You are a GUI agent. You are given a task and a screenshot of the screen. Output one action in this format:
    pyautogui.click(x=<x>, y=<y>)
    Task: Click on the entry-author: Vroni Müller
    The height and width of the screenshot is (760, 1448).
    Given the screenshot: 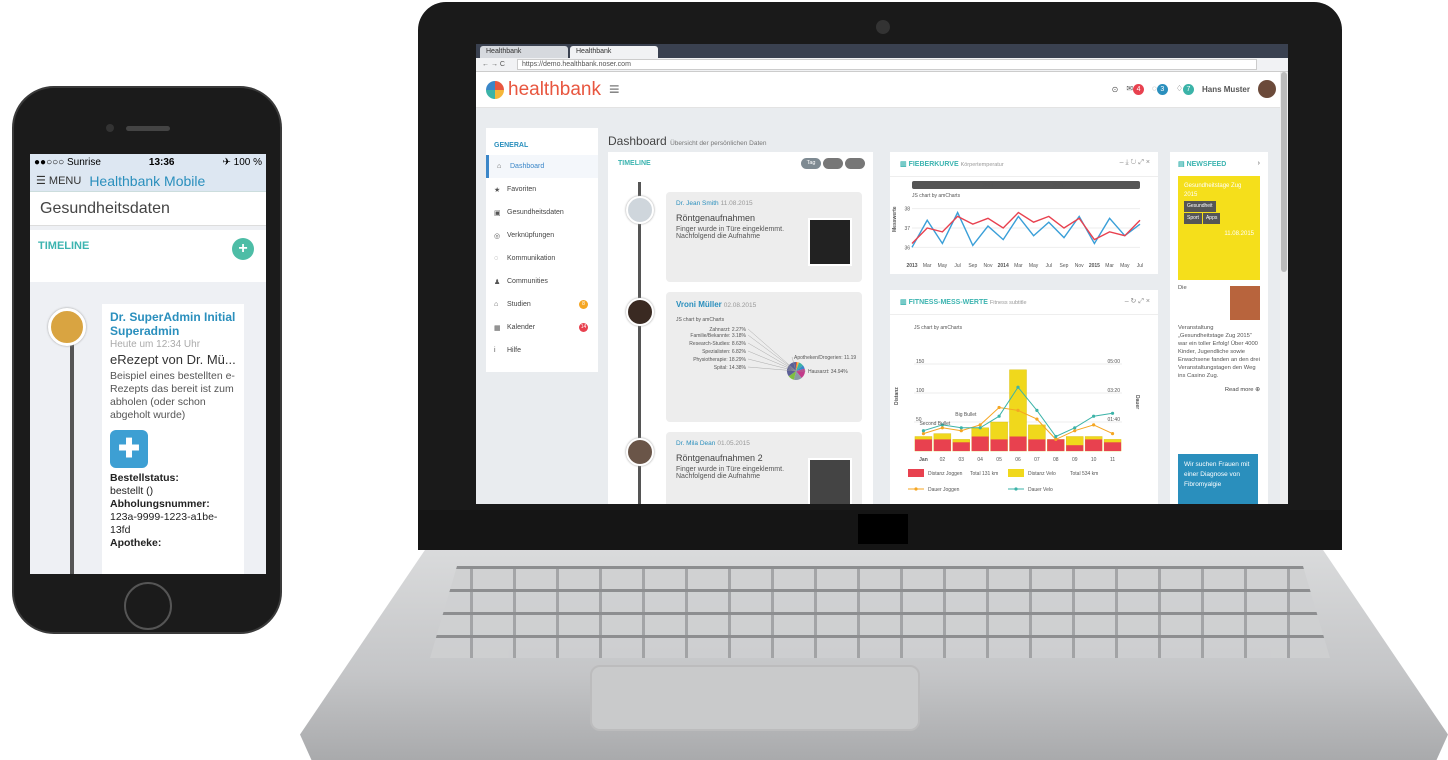 What is the action you would take?
    pyautogui.click(x=699, y=304)
    